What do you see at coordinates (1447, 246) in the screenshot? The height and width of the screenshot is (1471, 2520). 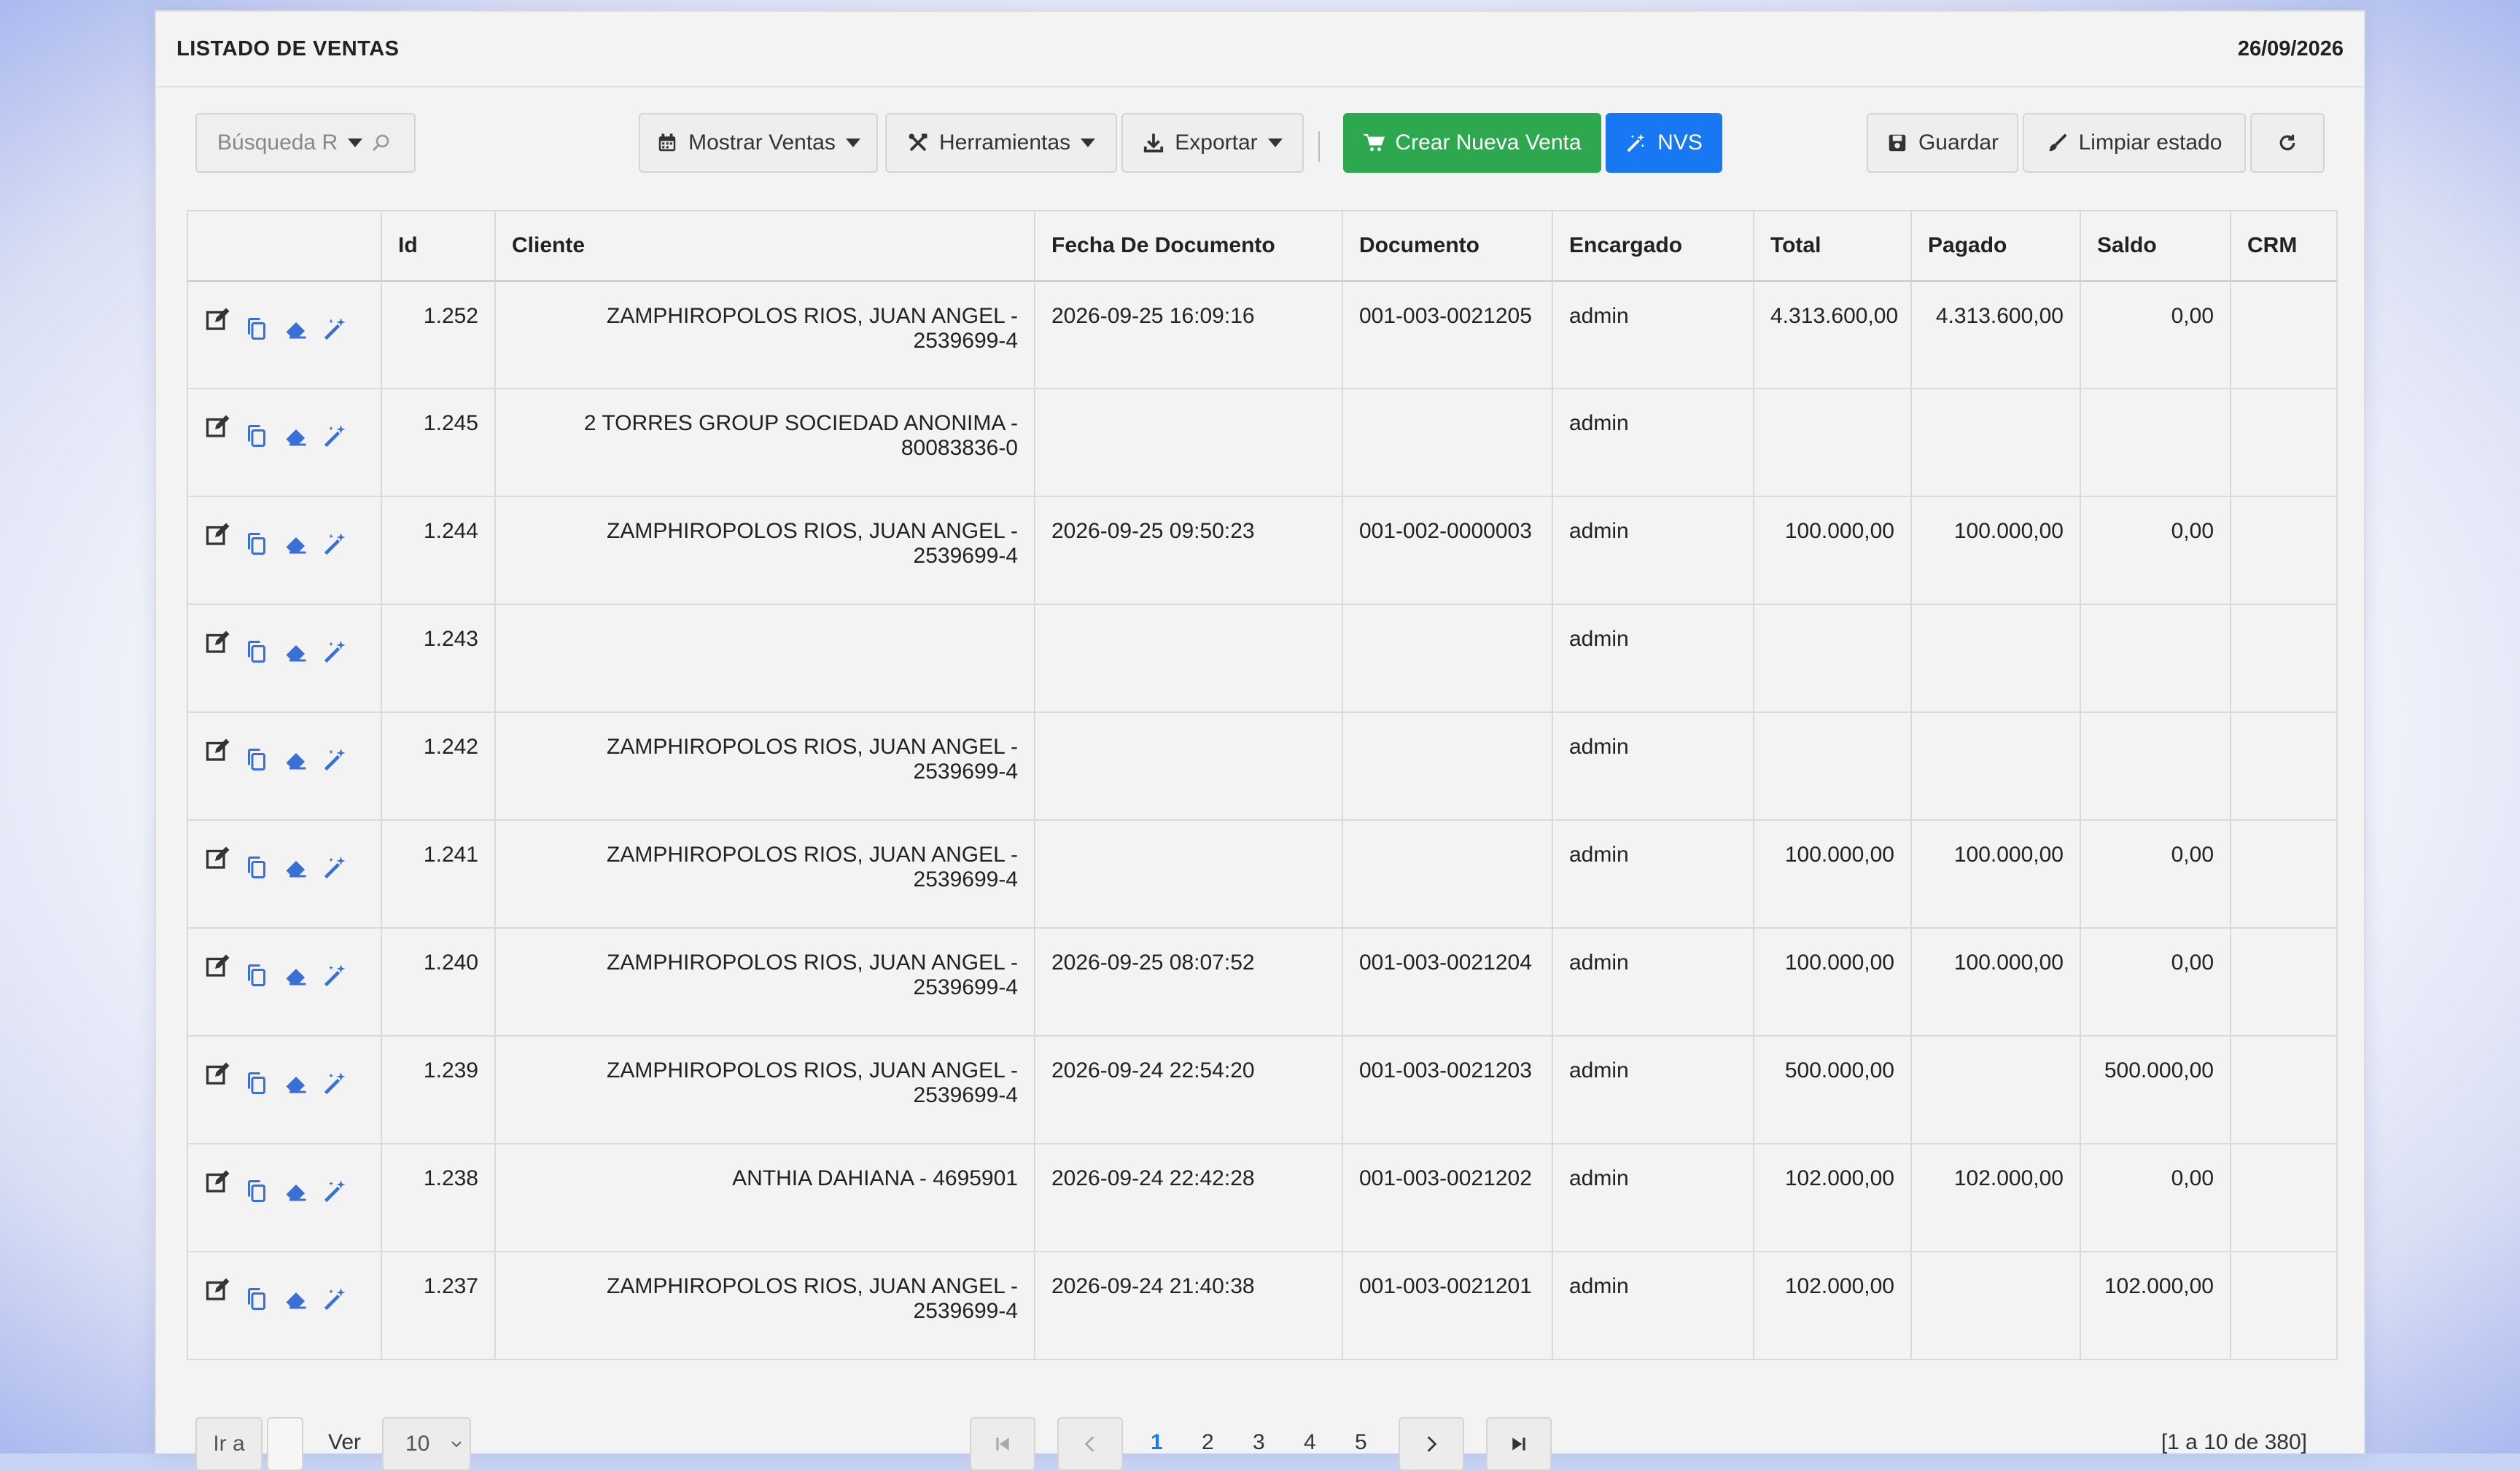 I see `column-header-documento: Documento` at bounding box center [1447, 246].